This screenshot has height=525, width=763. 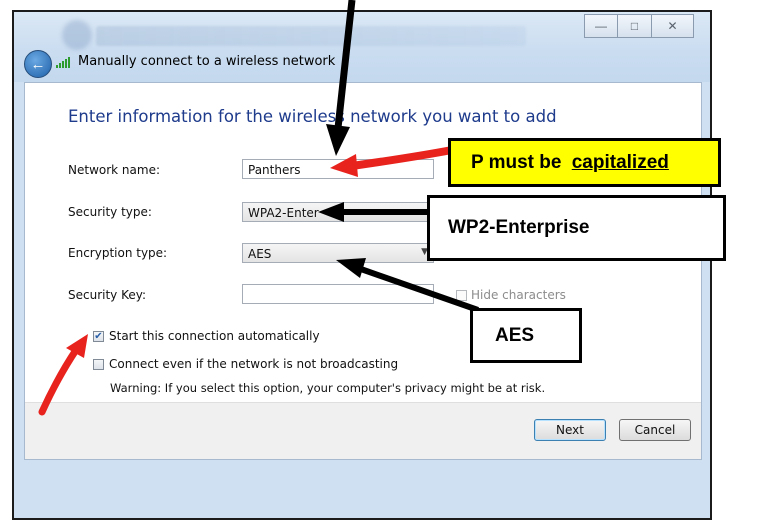 What do you see at coordinates (63, 375) in the screenshot?
I see `red-arrow-start-auto-icon` at bounding box center [63, 375].